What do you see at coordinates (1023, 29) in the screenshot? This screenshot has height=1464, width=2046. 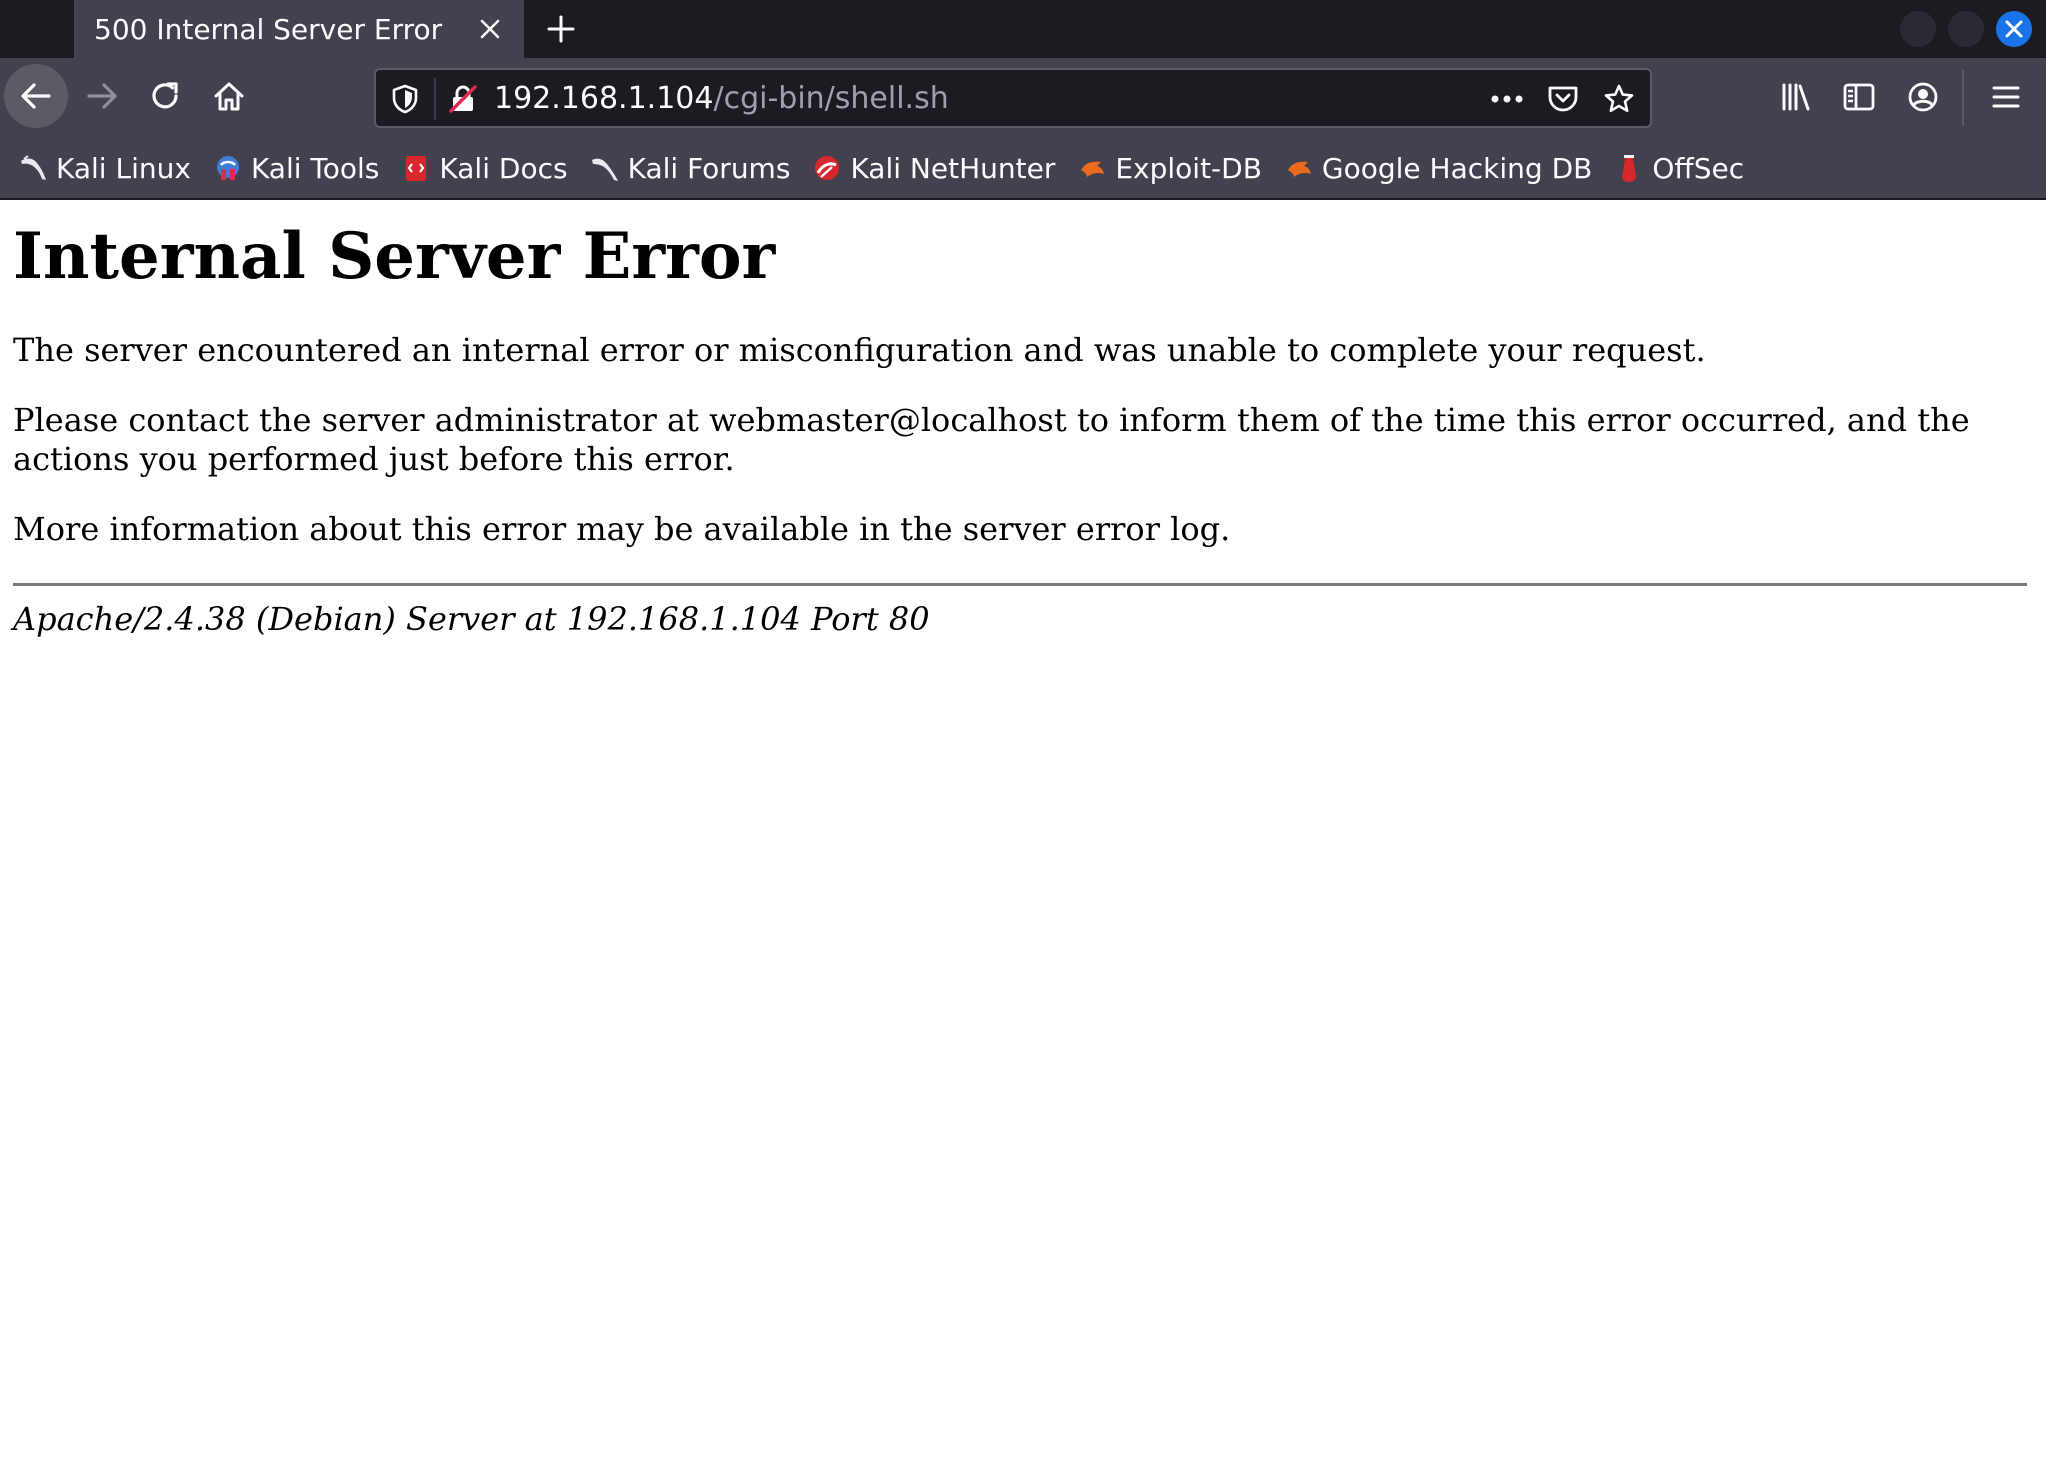 I see `tab-strip: 500 Internal Server Error` at bounding box center [1023, 29].